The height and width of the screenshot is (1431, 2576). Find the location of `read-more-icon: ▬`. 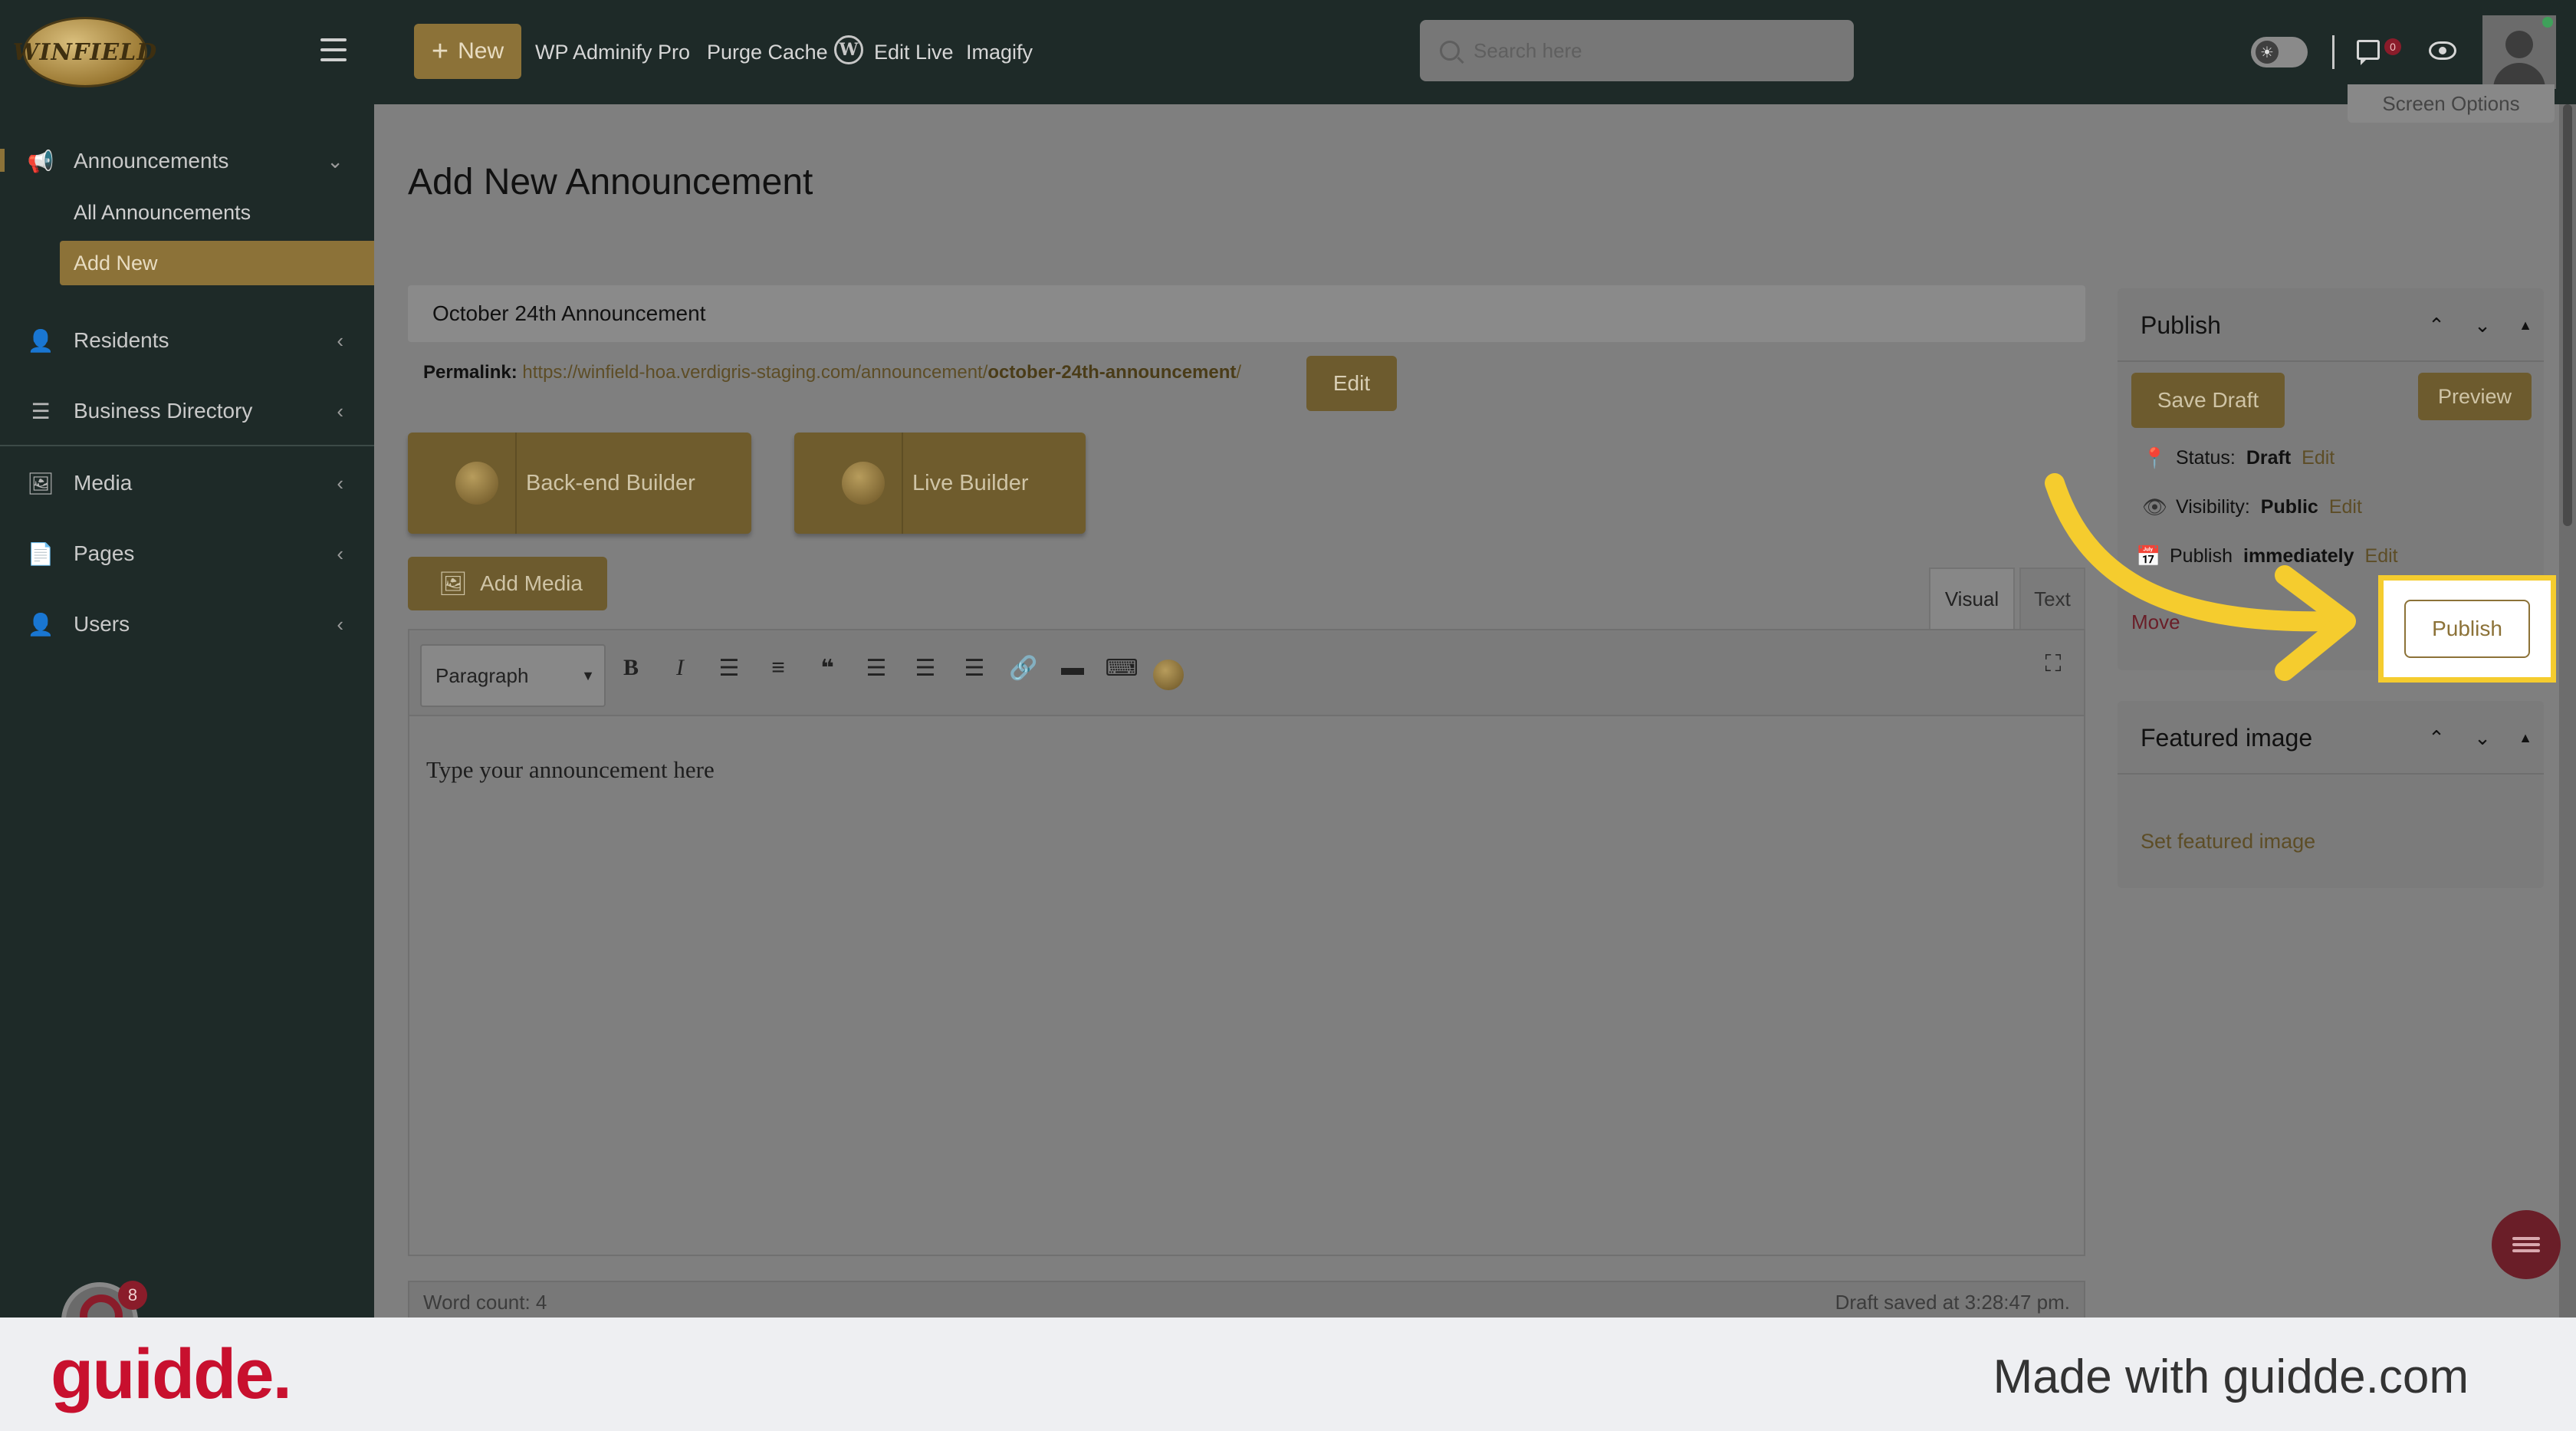

read-more-icon: ▬ is located at coordinates (1073, 668).